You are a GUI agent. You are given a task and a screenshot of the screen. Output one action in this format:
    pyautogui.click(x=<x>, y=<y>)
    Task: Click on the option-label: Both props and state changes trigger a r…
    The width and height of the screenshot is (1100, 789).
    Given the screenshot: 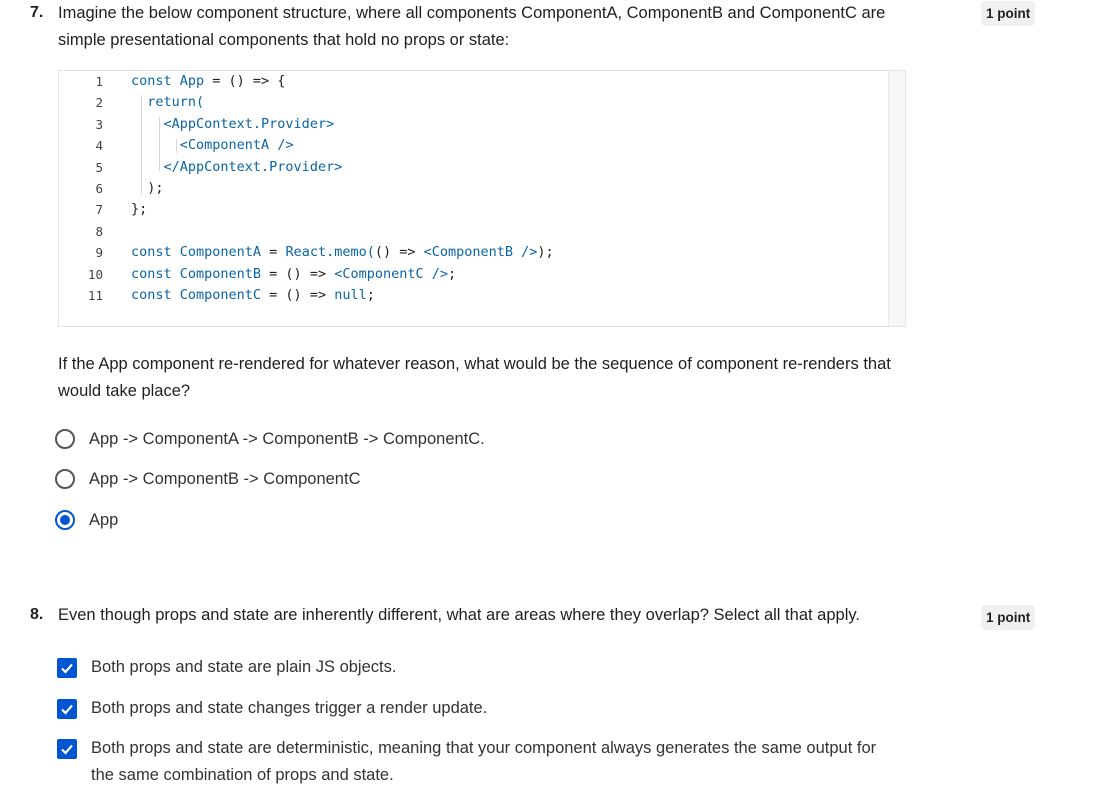 What is the action you would take?
    pyautogui.click(x=289, y=708)
    